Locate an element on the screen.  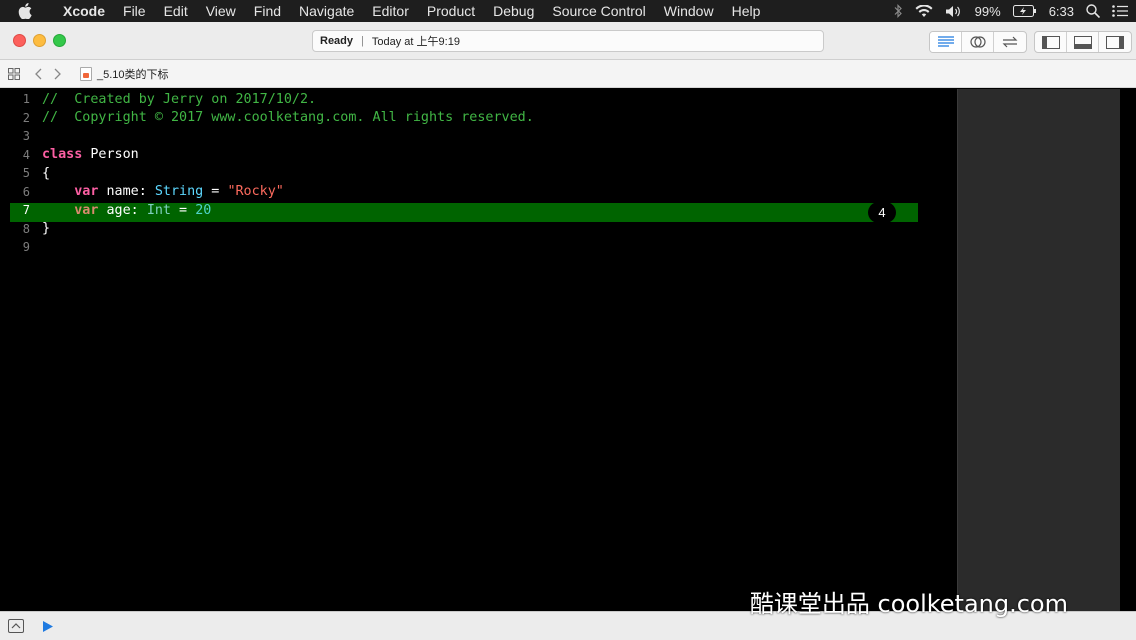
toggle-debug-area-button is located at coordinates (1083, 42).